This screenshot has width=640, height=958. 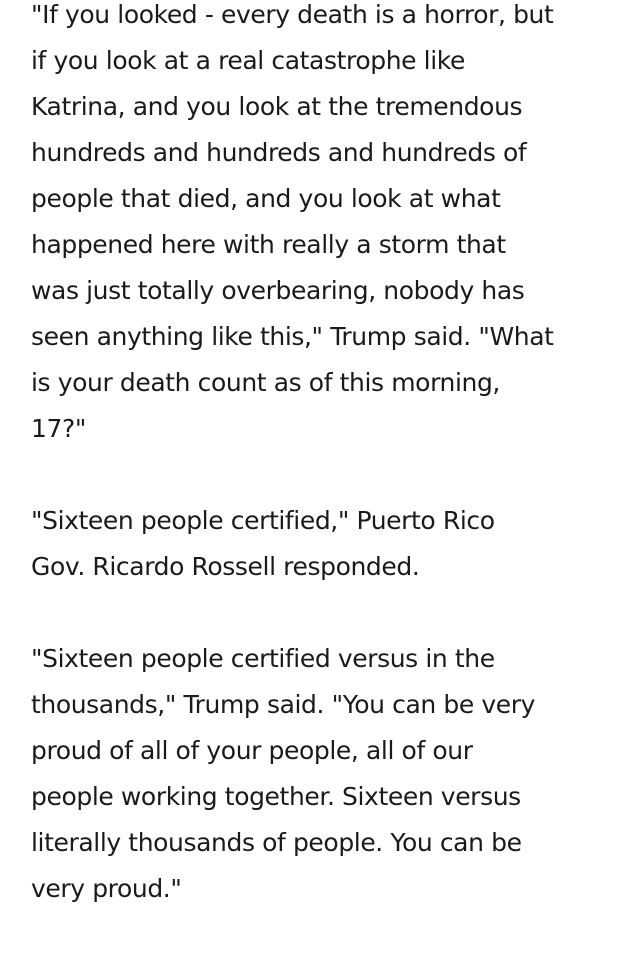 What do you see at coordinates (225, 566) in the screenshot?
I see `text-line: Gov. Ricardo Rossell responded.` at bounding box center [225, 566].